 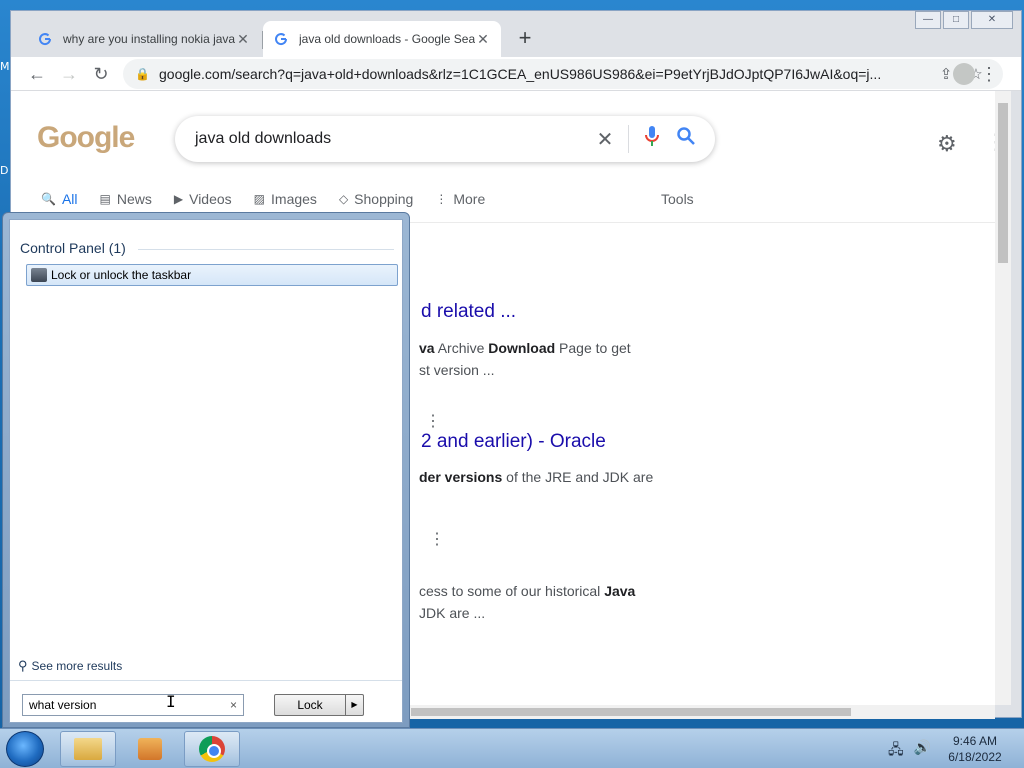 I want to click on lock-split-button: Lock ▶, so click(x=320, y=705).